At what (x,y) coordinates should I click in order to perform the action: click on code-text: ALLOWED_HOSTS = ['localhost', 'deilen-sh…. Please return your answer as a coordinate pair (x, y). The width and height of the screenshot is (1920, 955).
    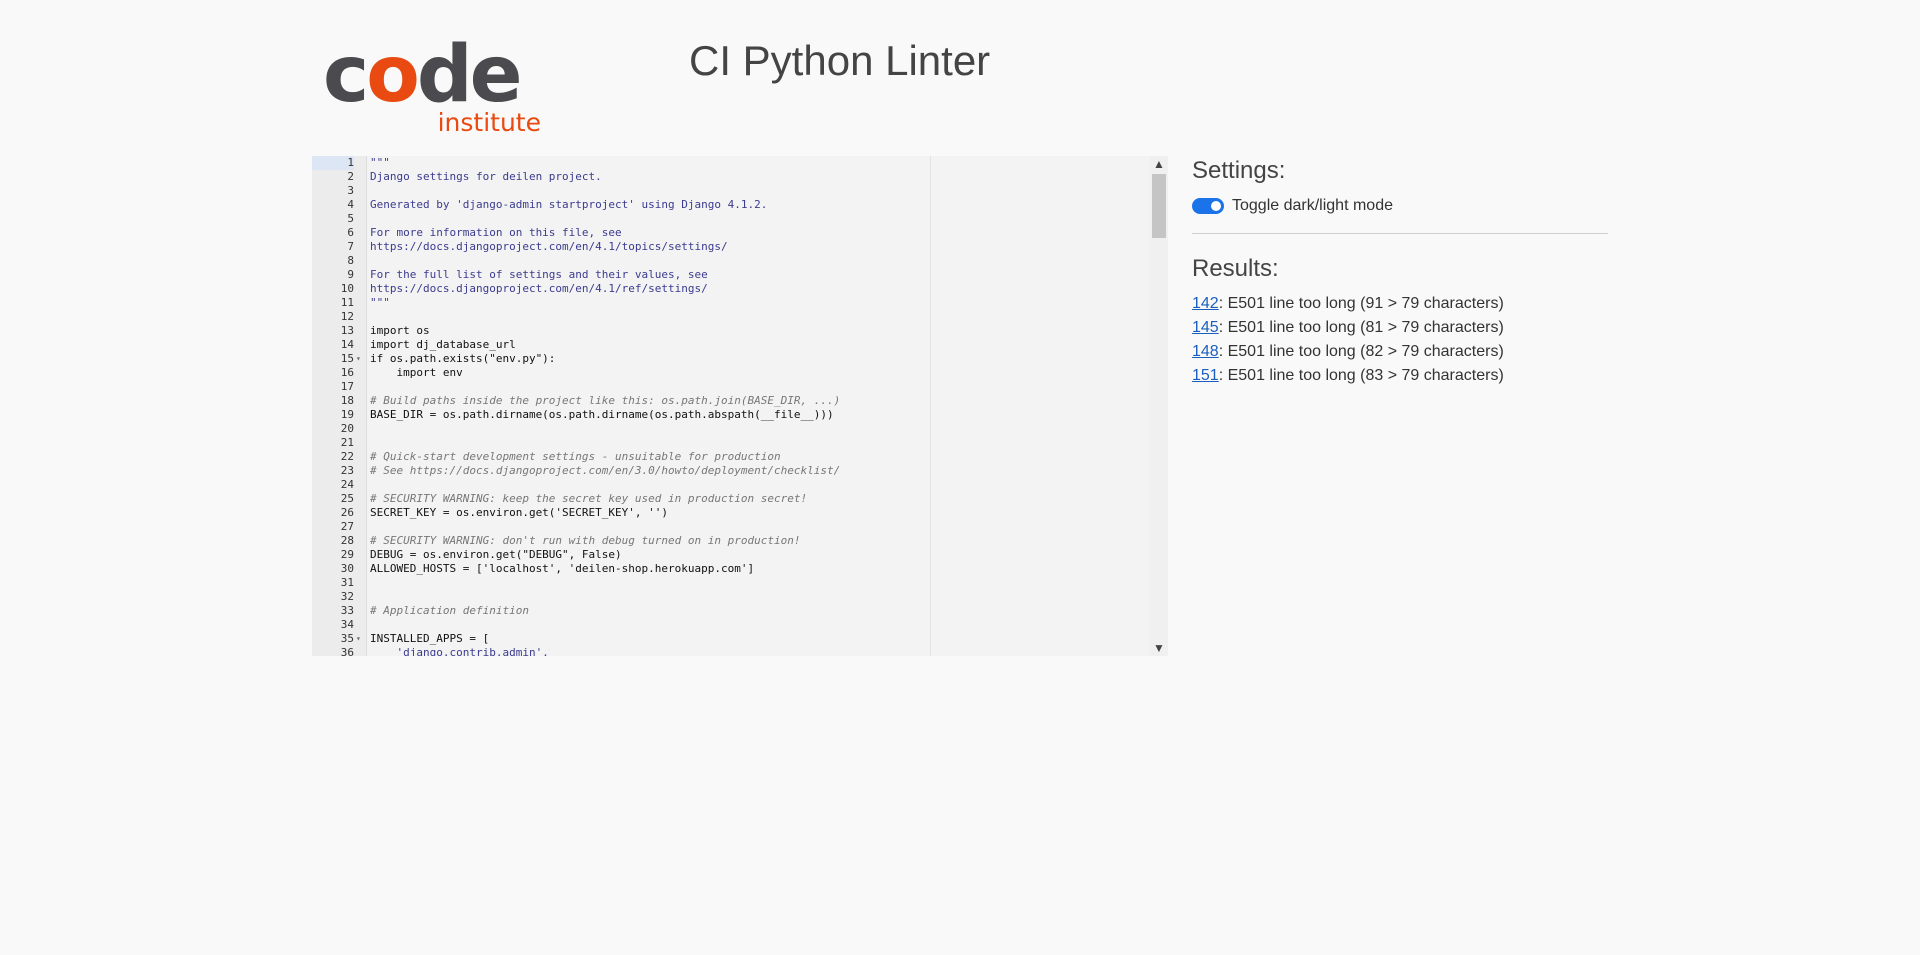
    Looking at the image, I should click on (562, 569).